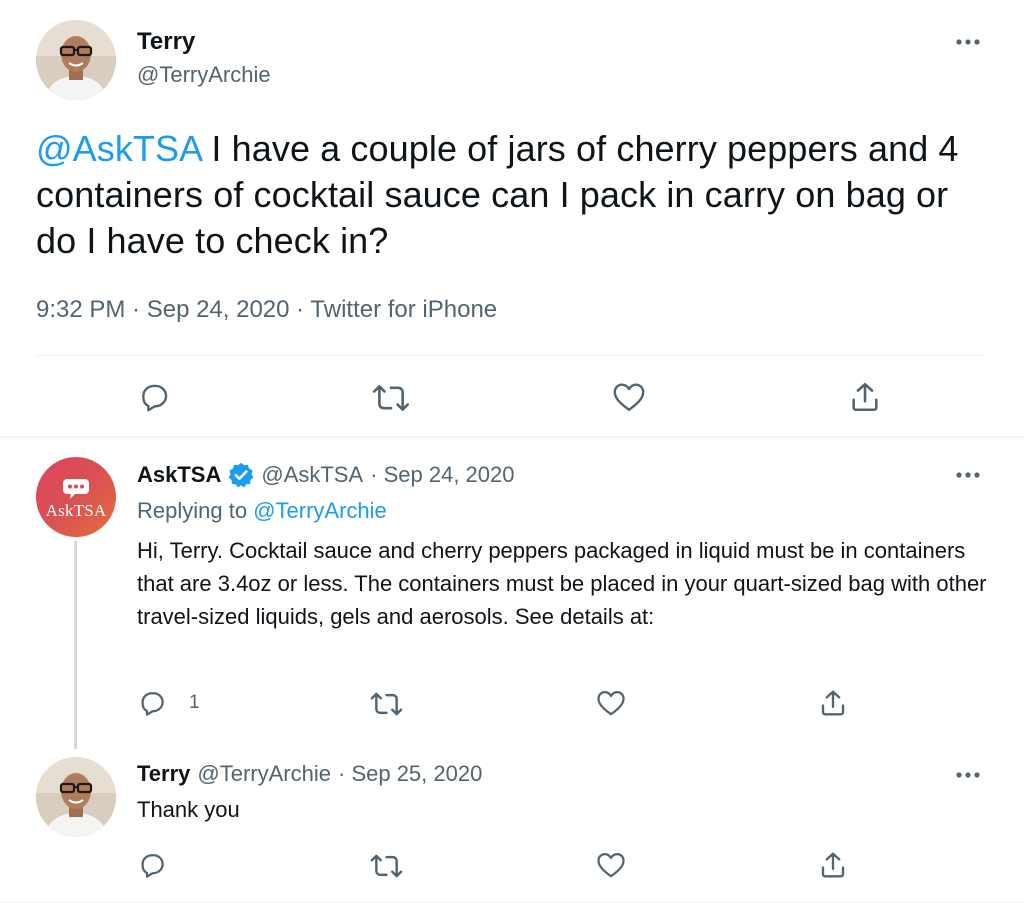 Image resolution: width=1024 pixels, height=913 pixels. Describe the element at coordinates (512, 438) in the screenshot. I see `section-separator` at that location.